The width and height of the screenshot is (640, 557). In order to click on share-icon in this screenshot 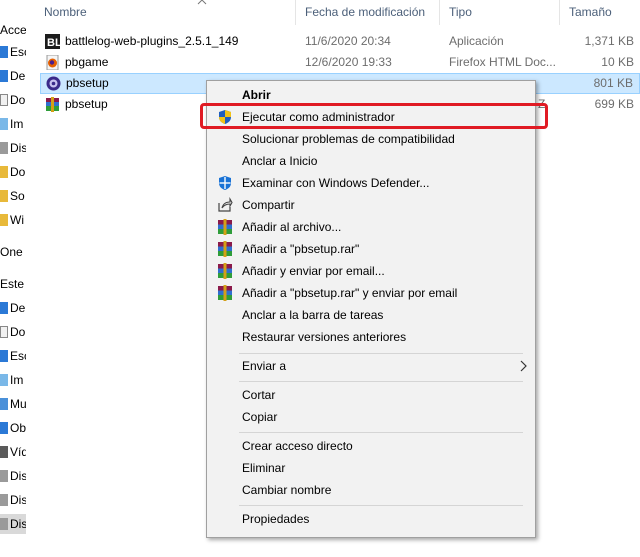, I will do `click(225, 204)`.